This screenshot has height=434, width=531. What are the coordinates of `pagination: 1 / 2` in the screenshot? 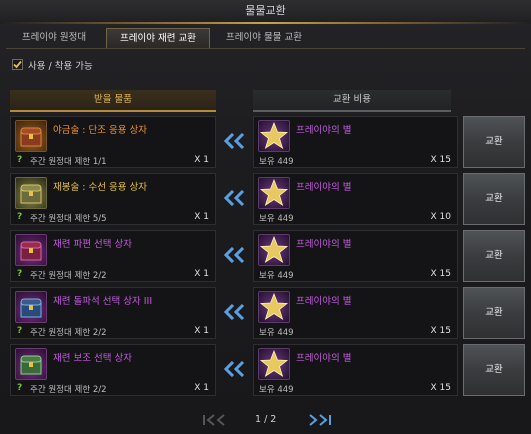 It's located at (265, 420).